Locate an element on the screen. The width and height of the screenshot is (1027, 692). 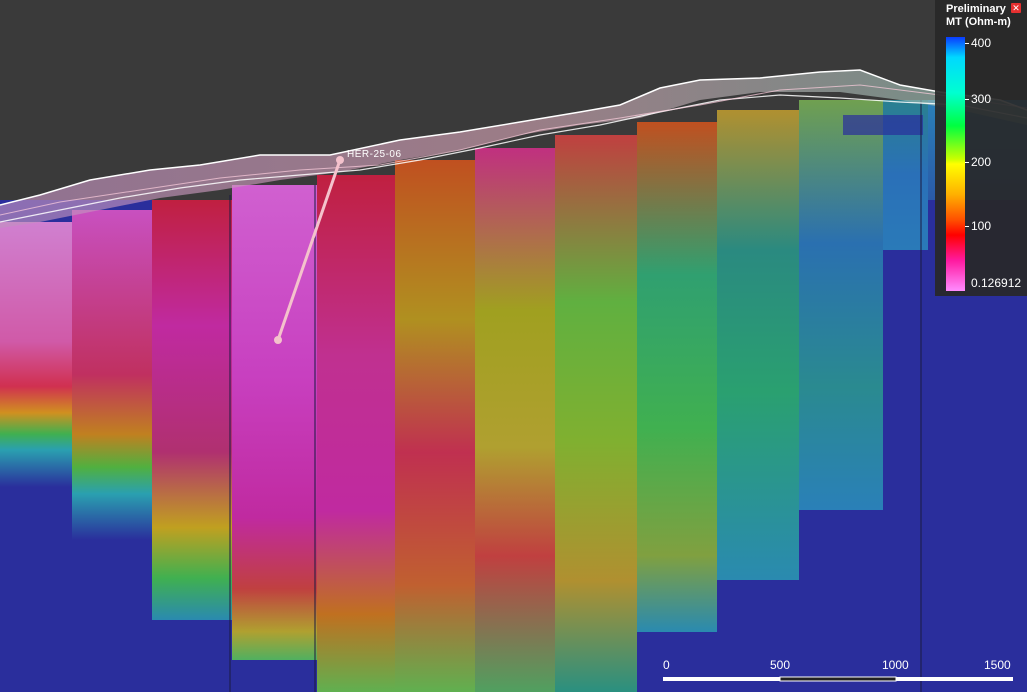
legend-tick-min: 0.126912 is located at coordinates (996, 283).